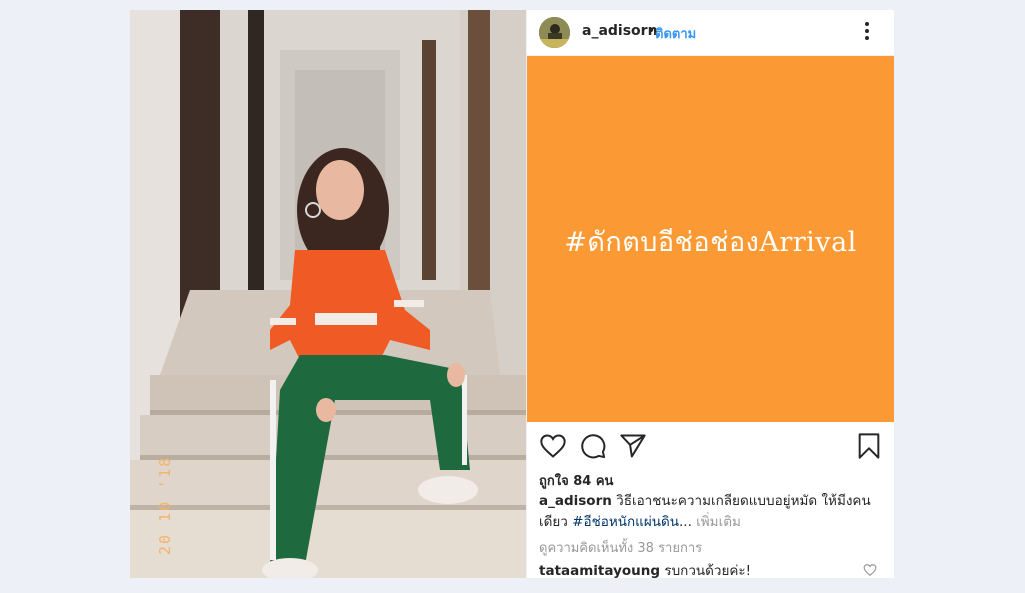  I want to click on comment-heart-icon, so click(870, 569).